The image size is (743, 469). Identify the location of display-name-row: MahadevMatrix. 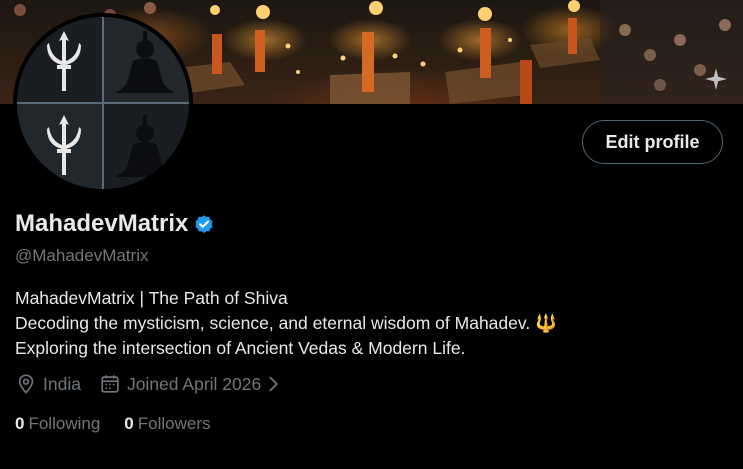
(115, 224).